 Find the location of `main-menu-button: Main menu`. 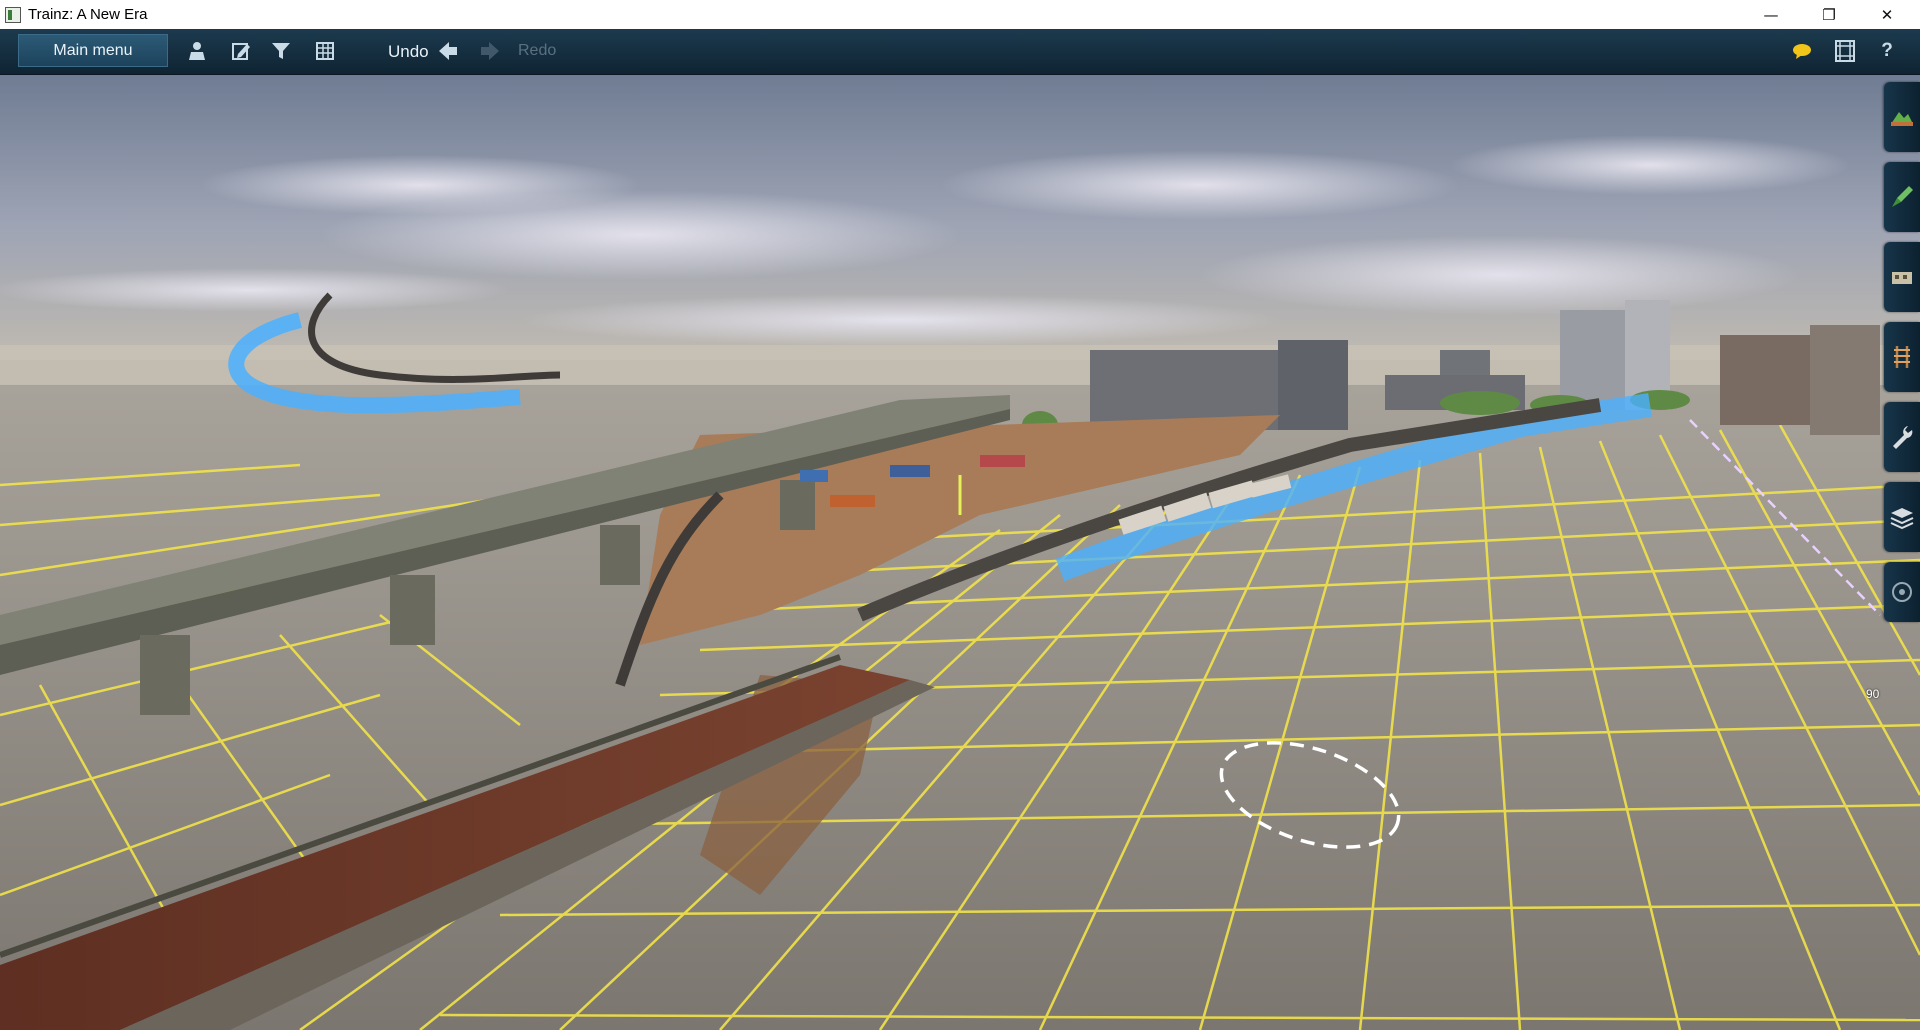

main-menu-button: Main menu is located at coordinates (93, 50).